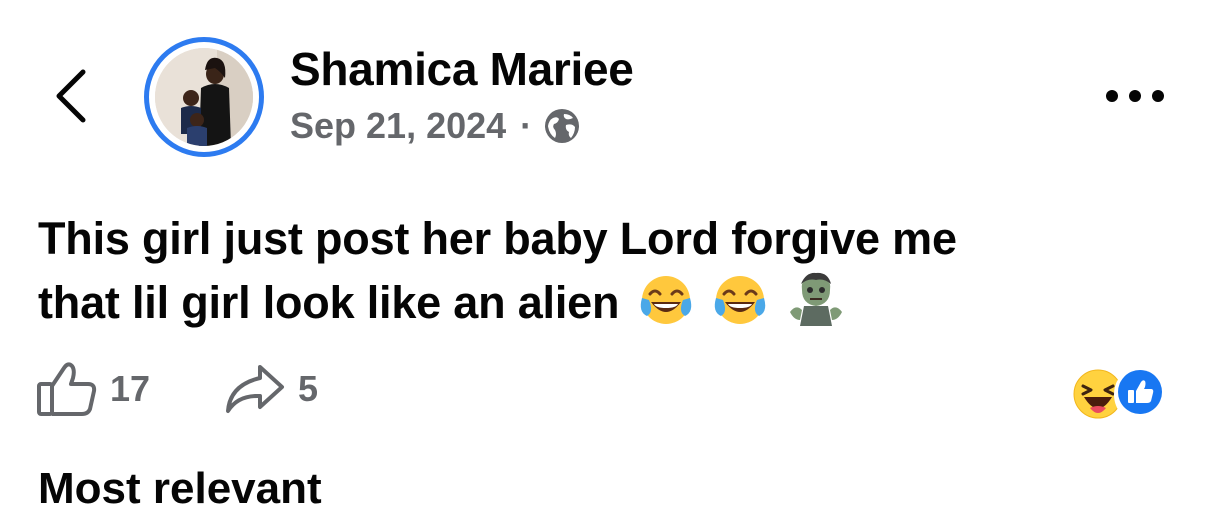  I want to click on comments-sort-heading: Most relevant, so click(180, 489).